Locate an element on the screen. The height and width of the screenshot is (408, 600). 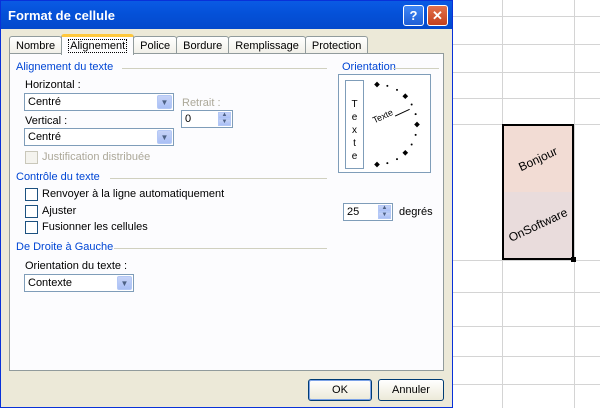
horizontal-align-value: Centré is located at coordinates (45, 102).